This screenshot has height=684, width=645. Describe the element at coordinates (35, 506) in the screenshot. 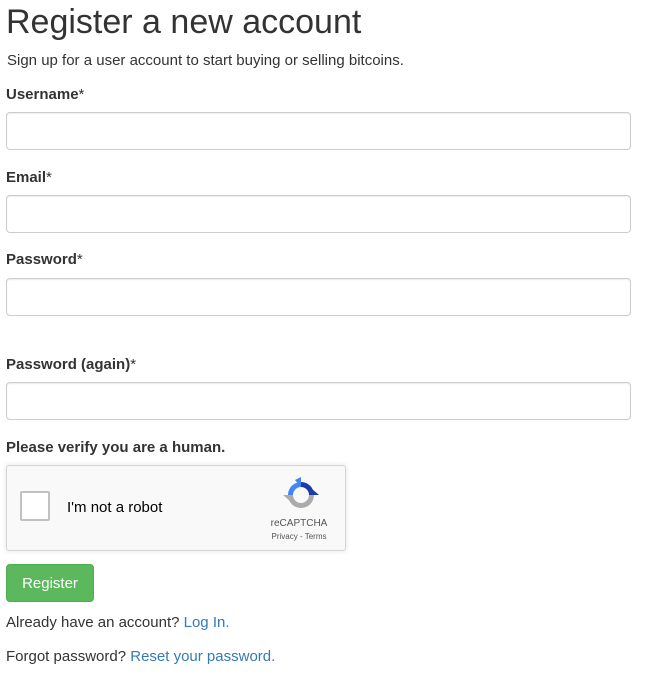

I see `captcha-checkbox` at that location.